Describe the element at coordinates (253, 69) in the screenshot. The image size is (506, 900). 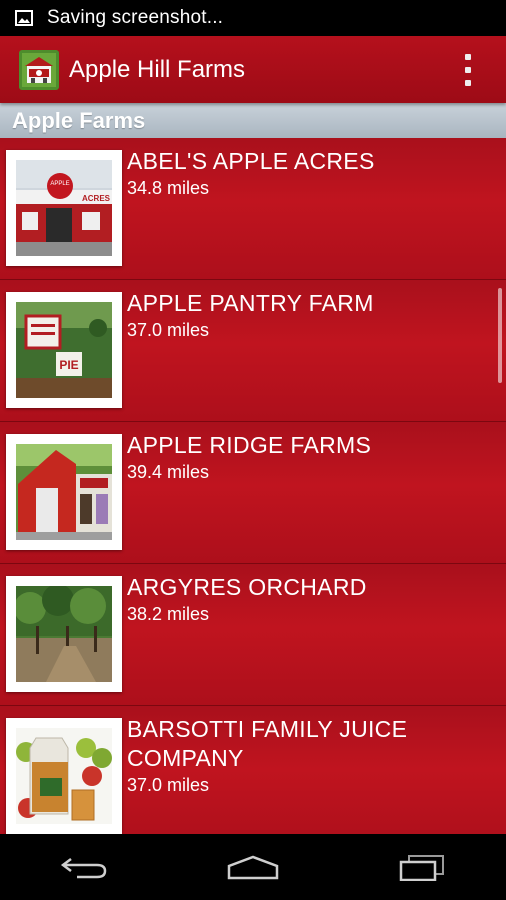
I see `action-bar: Apple Hill Farms` at that location.